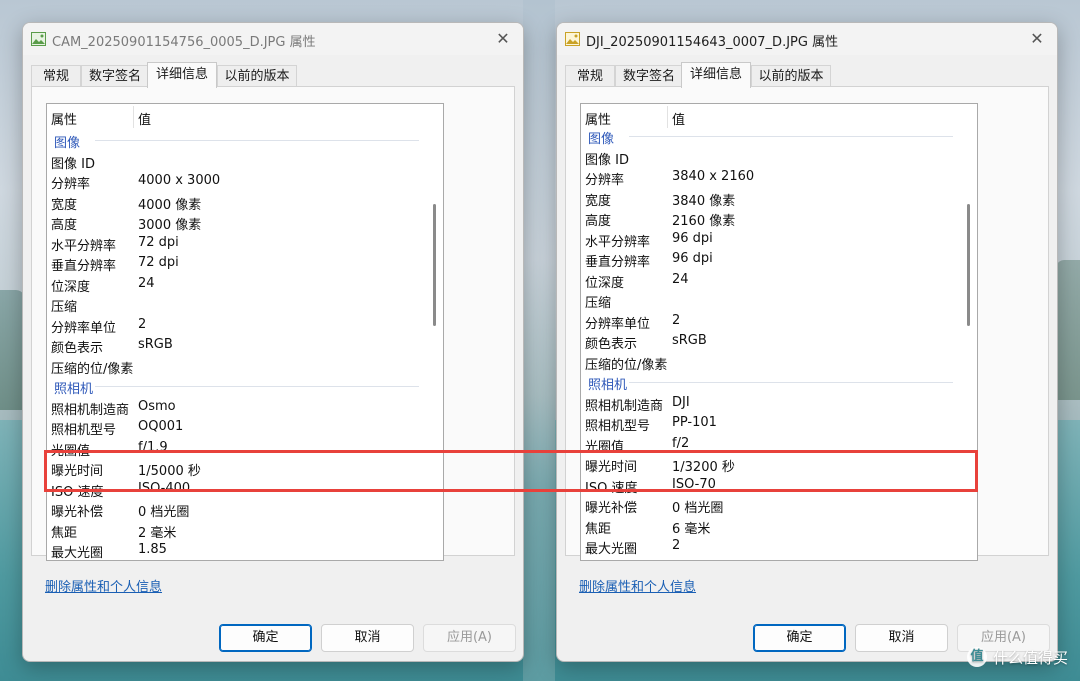  Describe the element at coordinates (235, 181) in the screenshot. I see `property-row: 分辨率 4000 x 3000` at that location.